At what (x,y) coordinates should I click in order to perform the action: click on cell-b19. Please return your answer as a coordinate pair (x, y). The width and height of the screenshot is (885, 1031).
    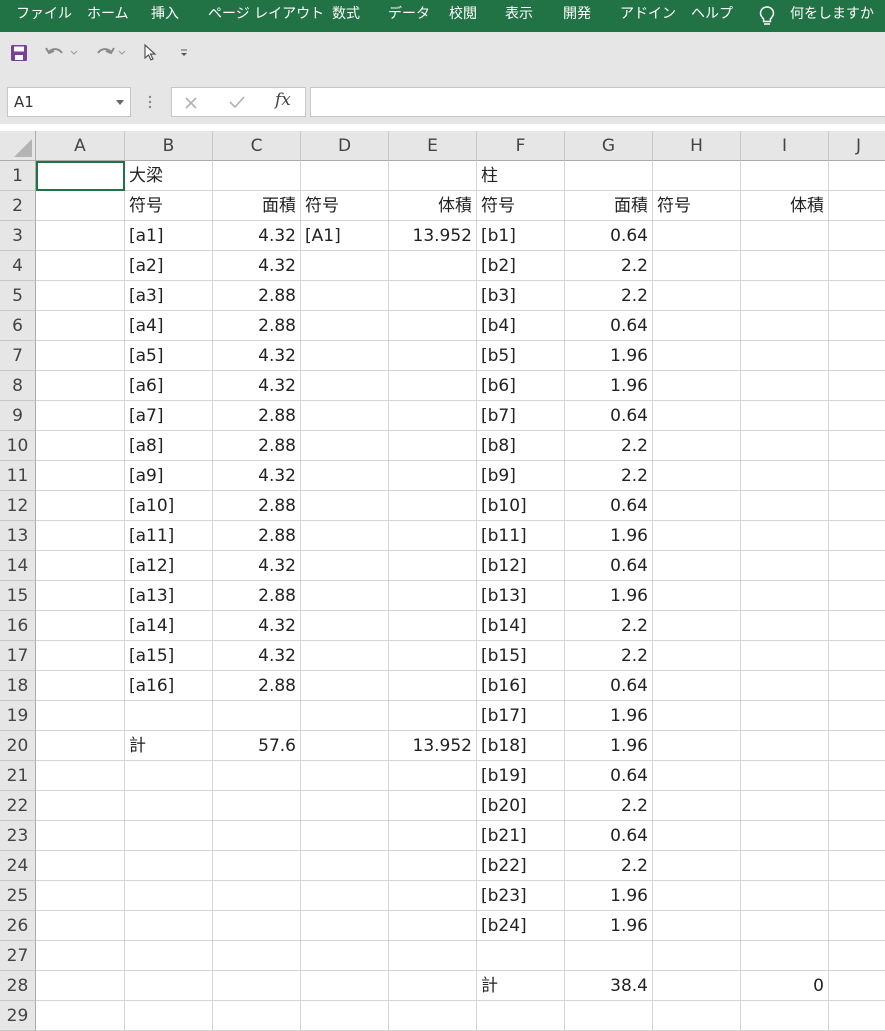
    Looking at the image, I should click on (169, 716).